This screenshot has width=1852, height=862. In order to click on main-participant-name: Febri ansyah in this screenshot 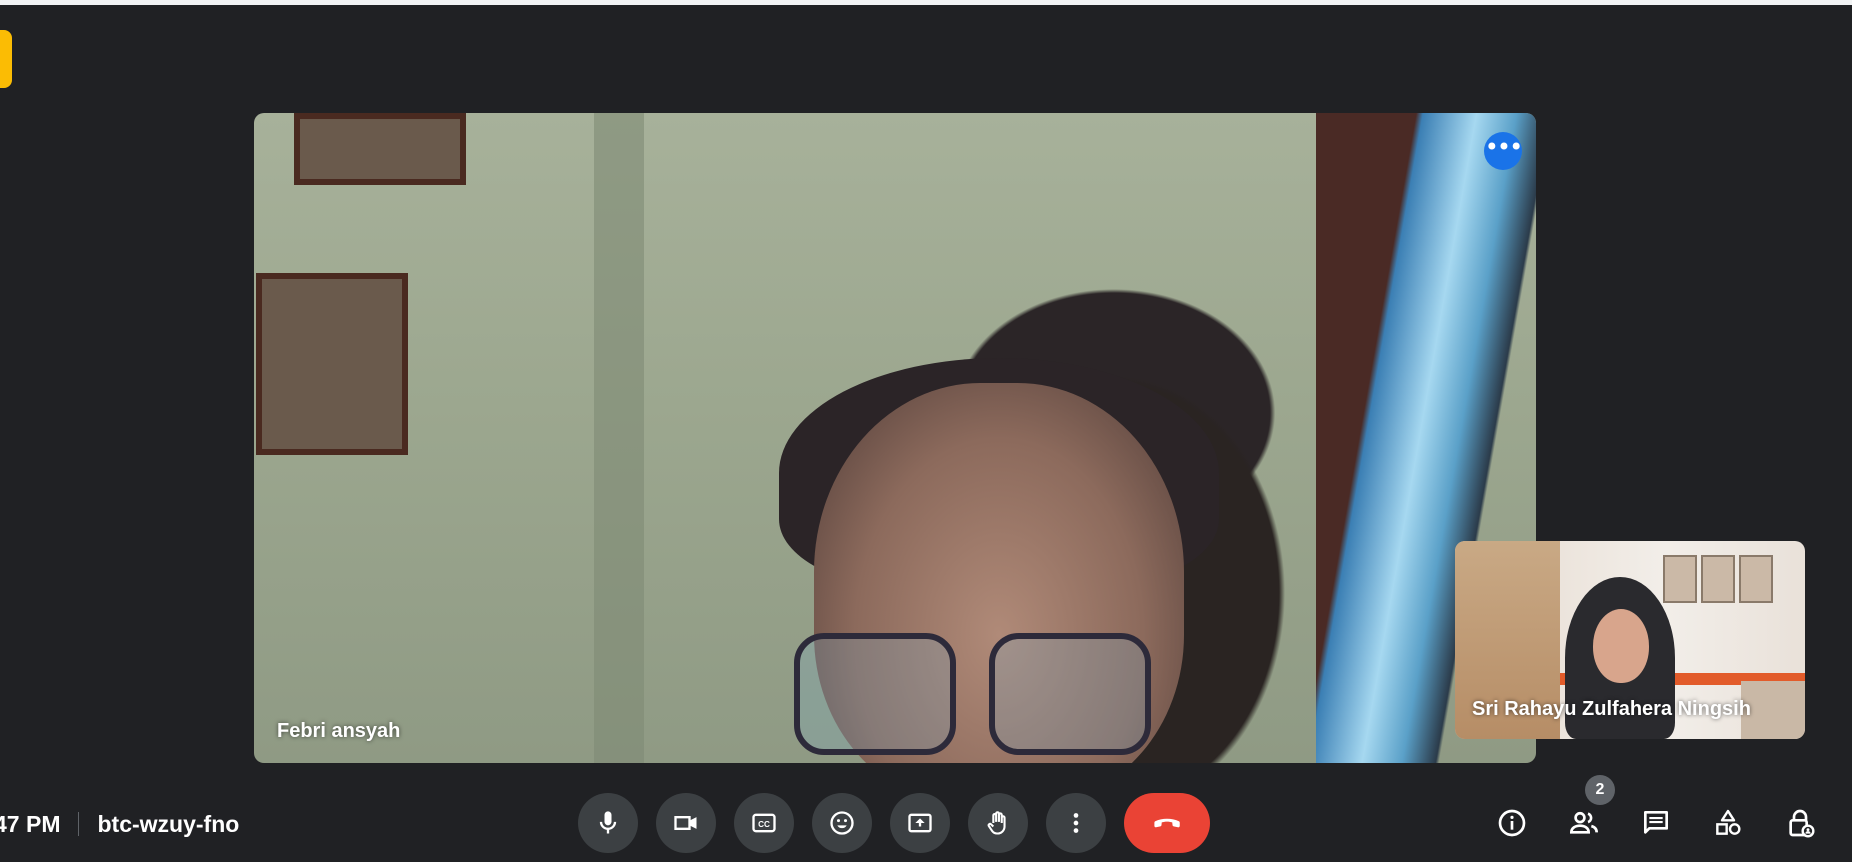, I will do `click(339, 731)`.